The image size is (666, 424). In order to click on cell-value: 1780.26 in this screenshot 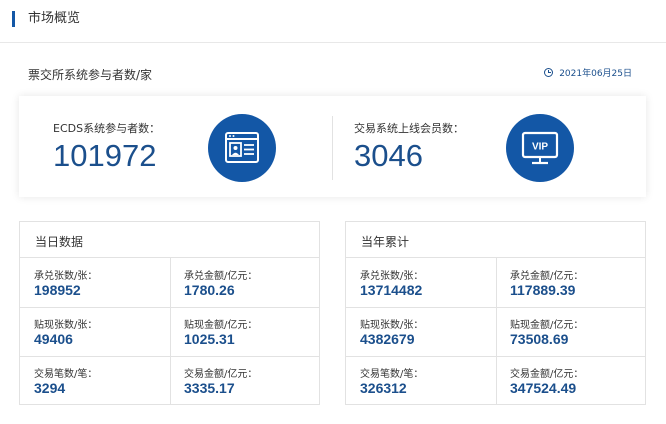, I will do `click(209, 290)`.